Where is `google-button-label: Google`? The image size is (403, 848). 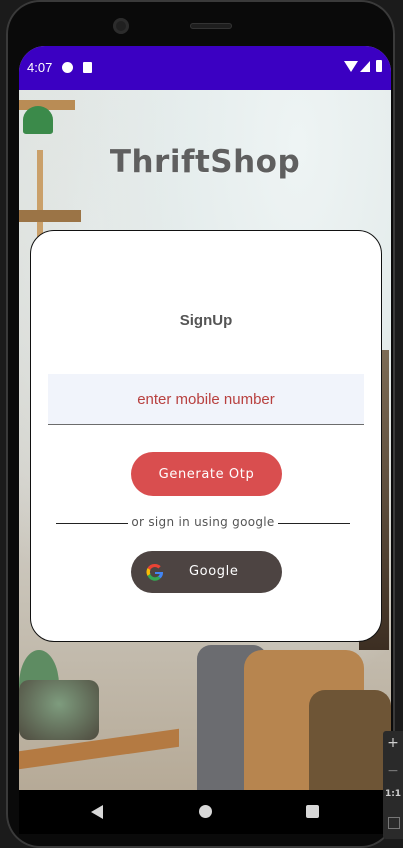 google-button-label: Google is located at coordinates (214, 571).